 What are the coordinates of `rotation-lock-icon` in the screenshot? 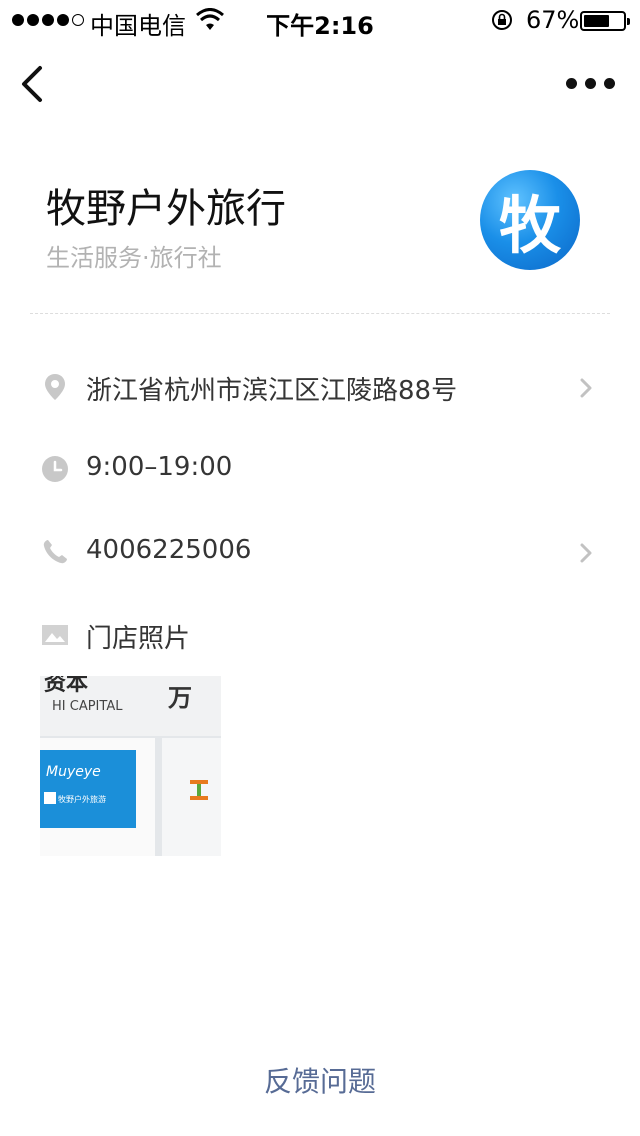 It's located at (502, 20).